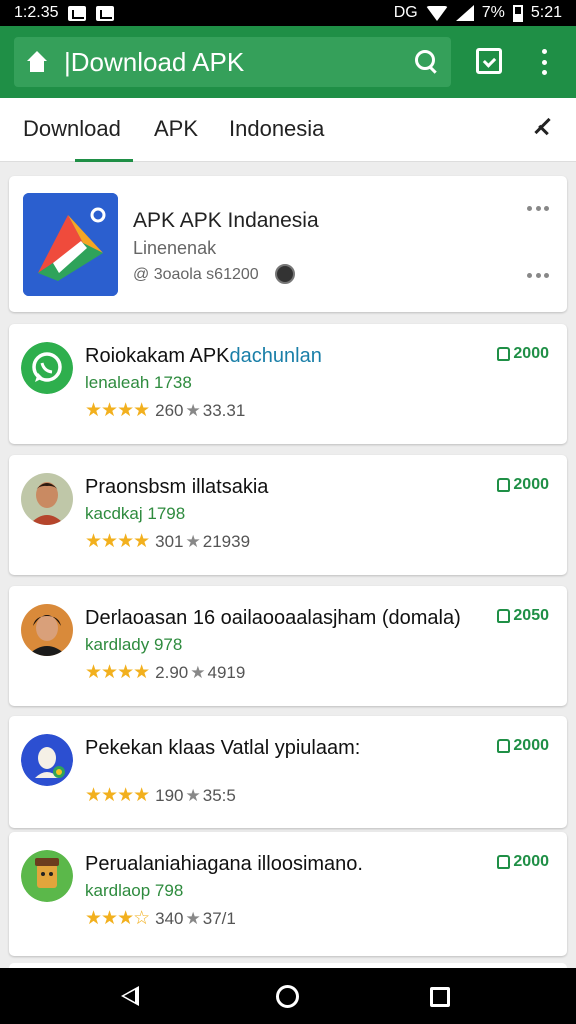 The width and height of the screenshot is (576, 1024). What do you see at coordinates (36, 12) in the screenshot?
I see `status-time: 1:2.35` at bounding box center [36, 12].